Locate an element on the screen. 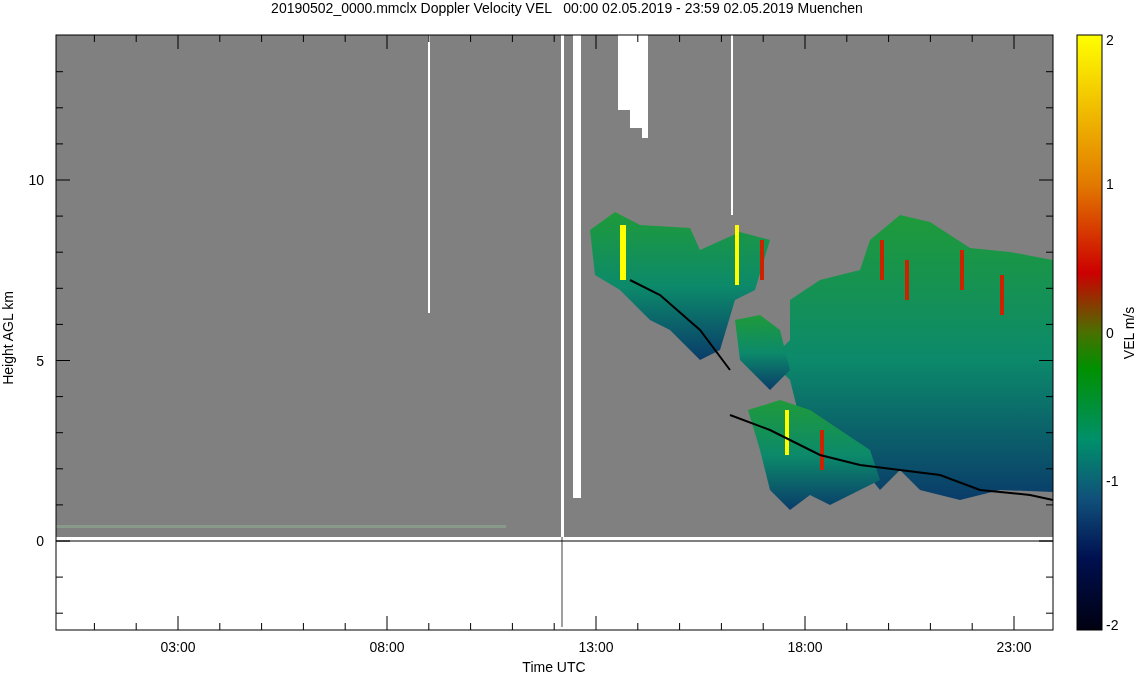 The width and height of the screenshot is (1135, 678). colorbar-title: VEL m/s is located at coordinates (1128, 333).